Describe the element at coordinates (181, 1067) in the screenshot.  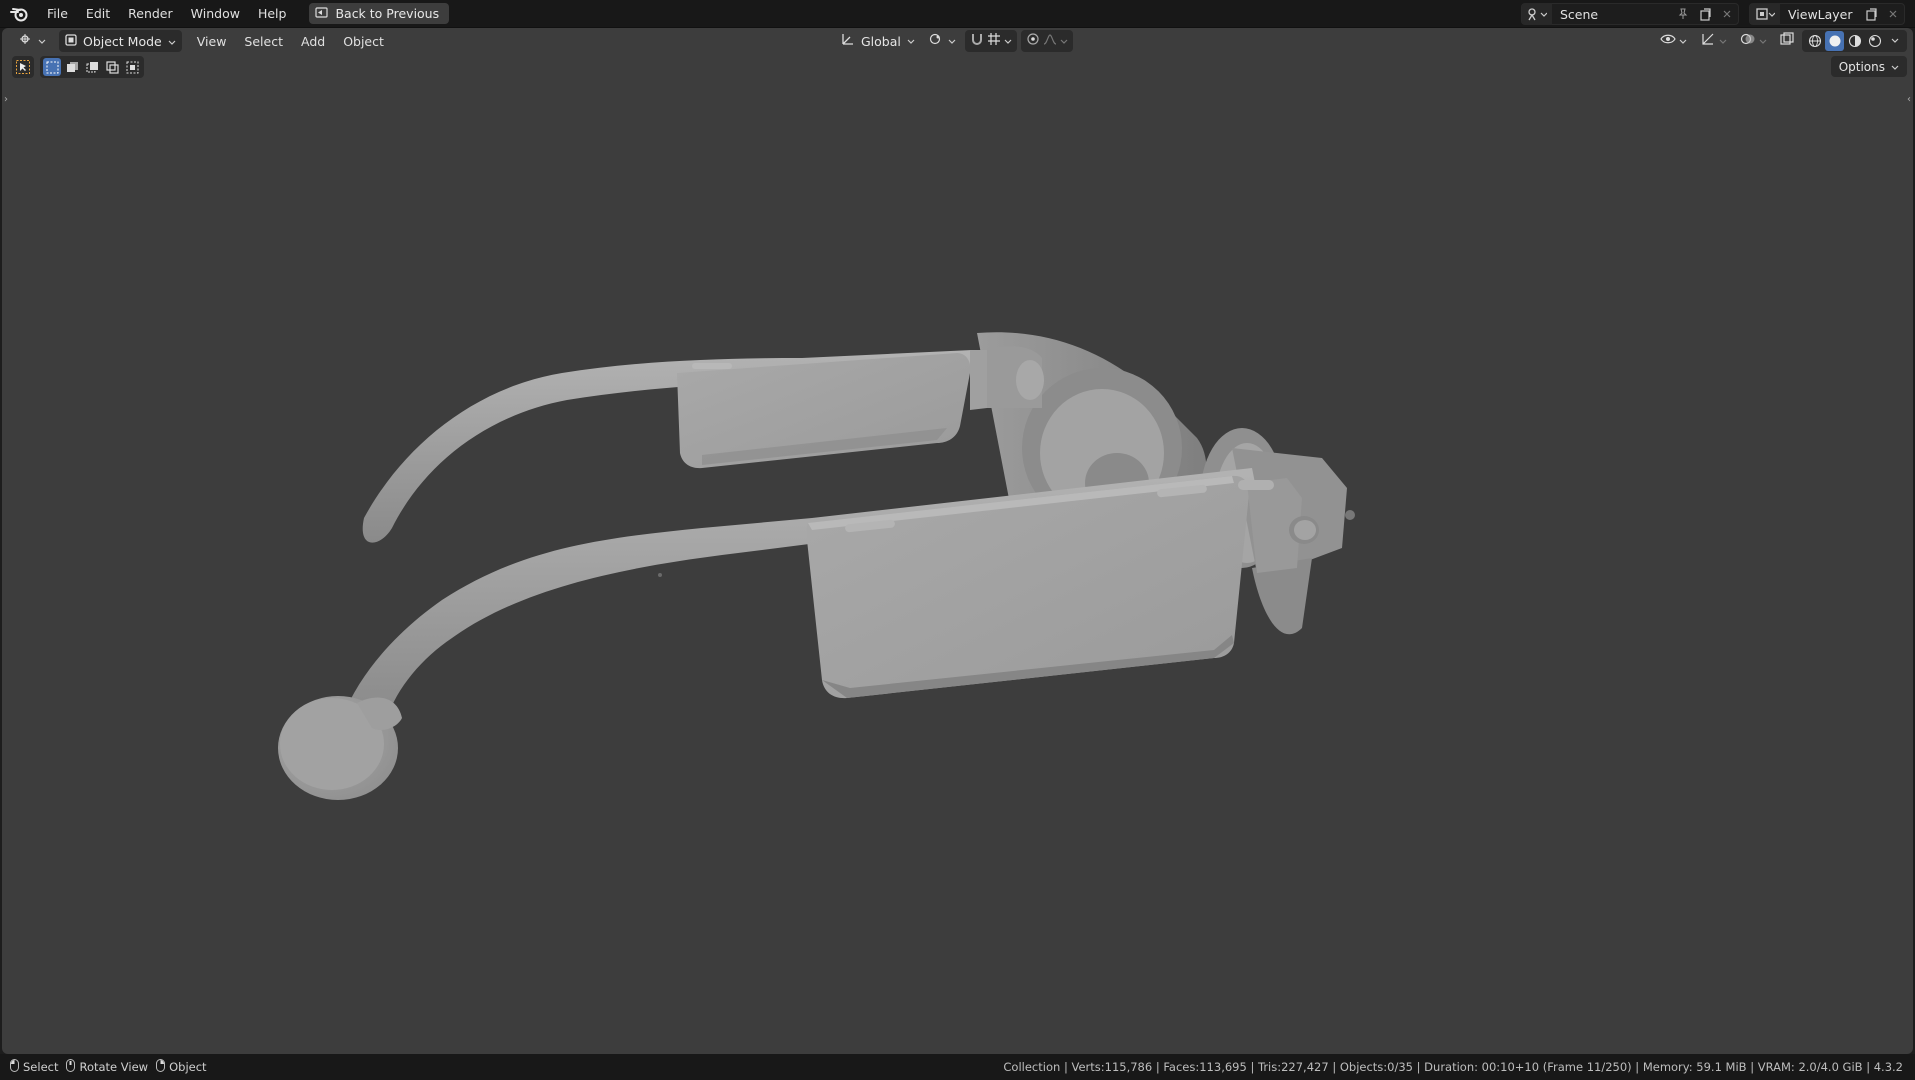
I see `hint-object: Object` at that location.